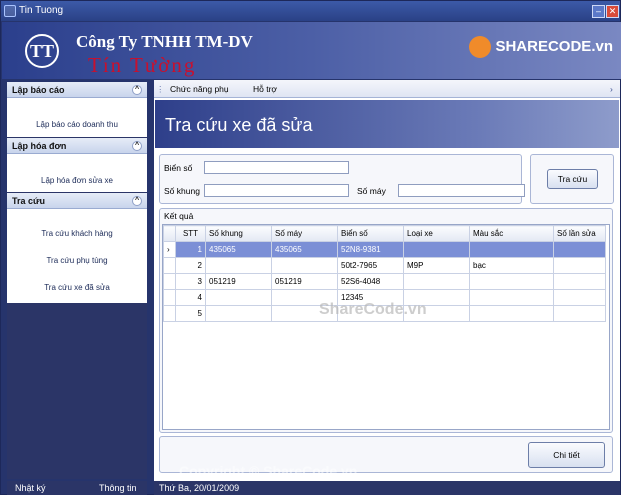 The image size is (621, 495). I want to click on search-group: Biển số Số khung Số máy, so click(342, 179).